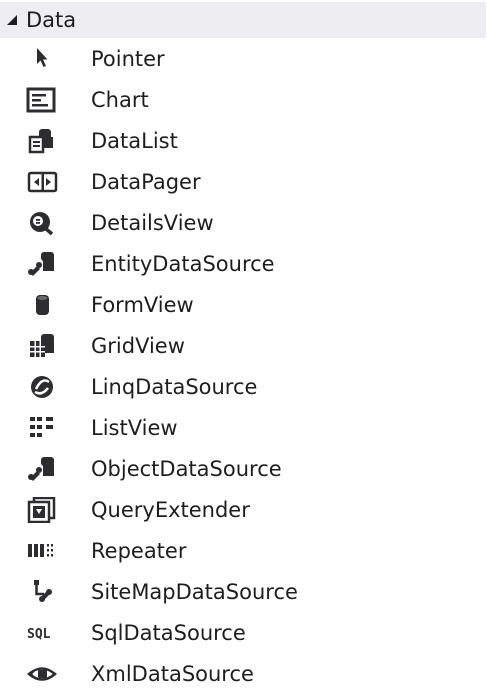 This screenshot has height=698, width=487. Describe the element at coordinates (243, 140) in the screenshot. I see `toolbox-item-datalist: DataList` at that location.